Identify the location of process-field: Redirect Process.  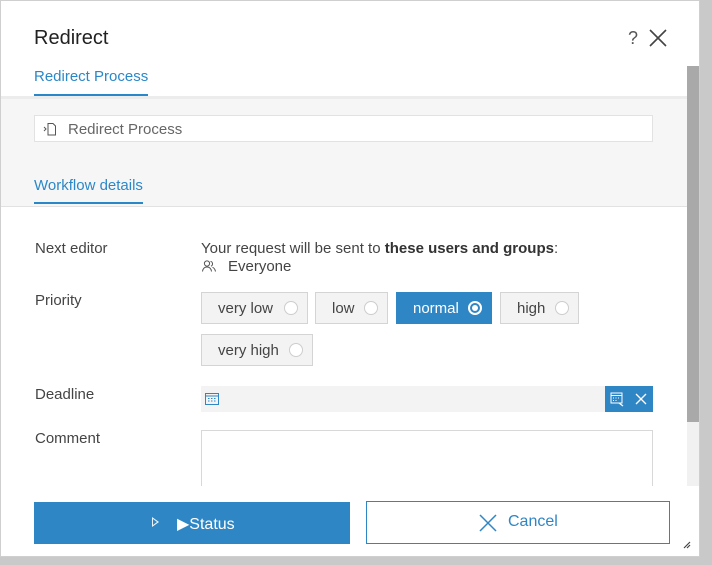
(343, 128).